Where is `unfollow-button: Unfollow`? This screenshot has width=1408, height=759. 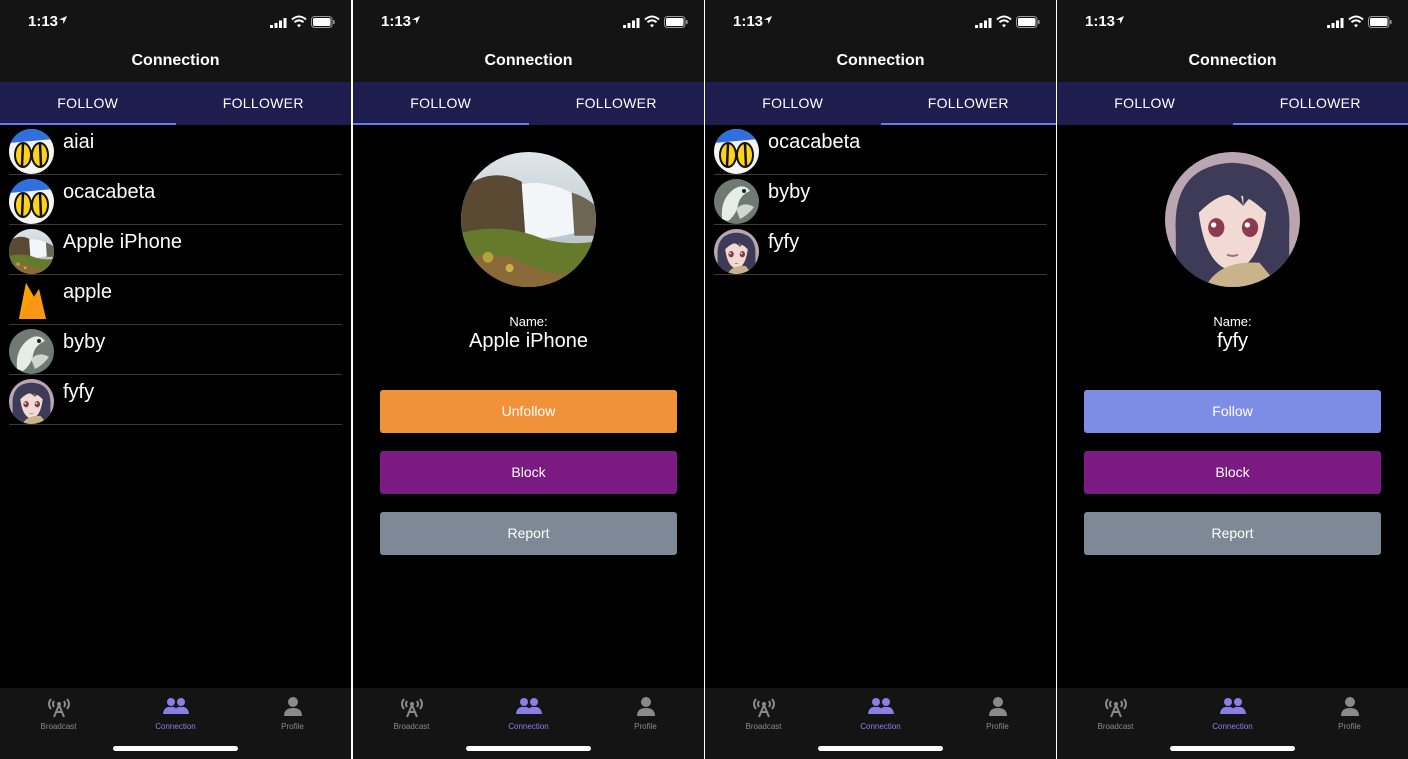 unfollow-button: Unfollow is located at coordinates (528, 411).